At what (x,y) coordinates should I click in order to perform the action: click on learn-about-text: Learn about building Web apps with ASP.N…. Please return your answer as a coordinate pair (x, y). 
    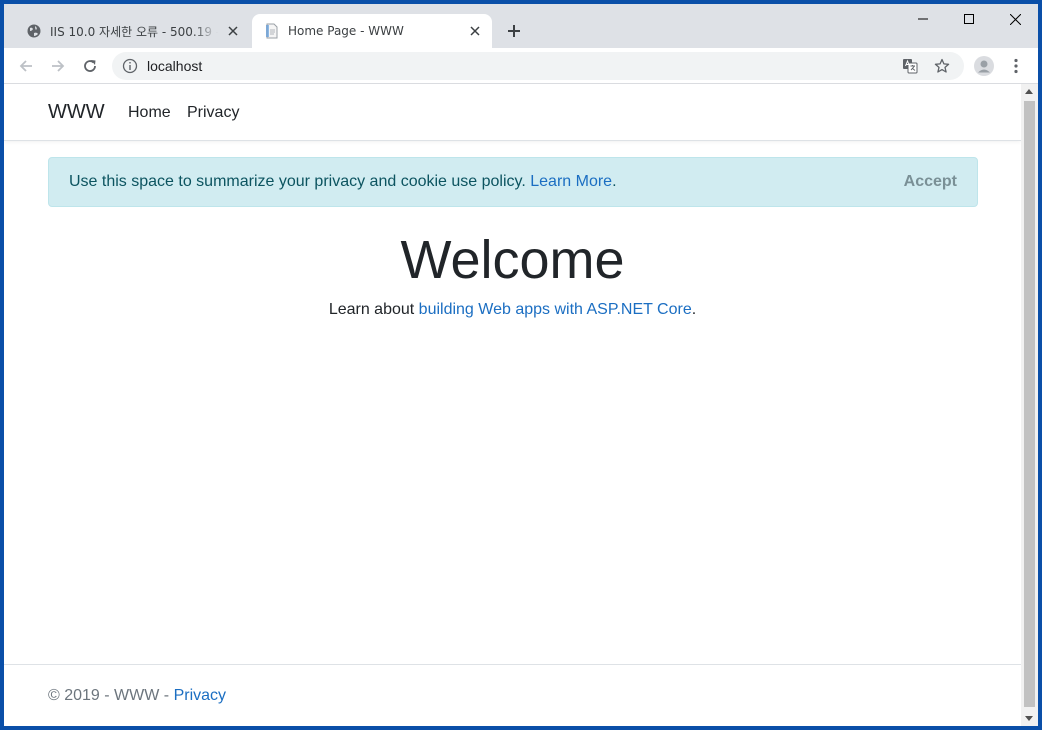
    Looking at the image, I should click on (512, 309).